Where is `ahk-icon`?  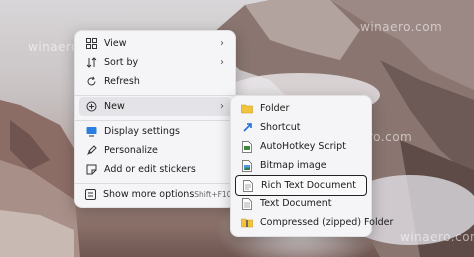 ahk-icon is located at coordinates (247, 146).